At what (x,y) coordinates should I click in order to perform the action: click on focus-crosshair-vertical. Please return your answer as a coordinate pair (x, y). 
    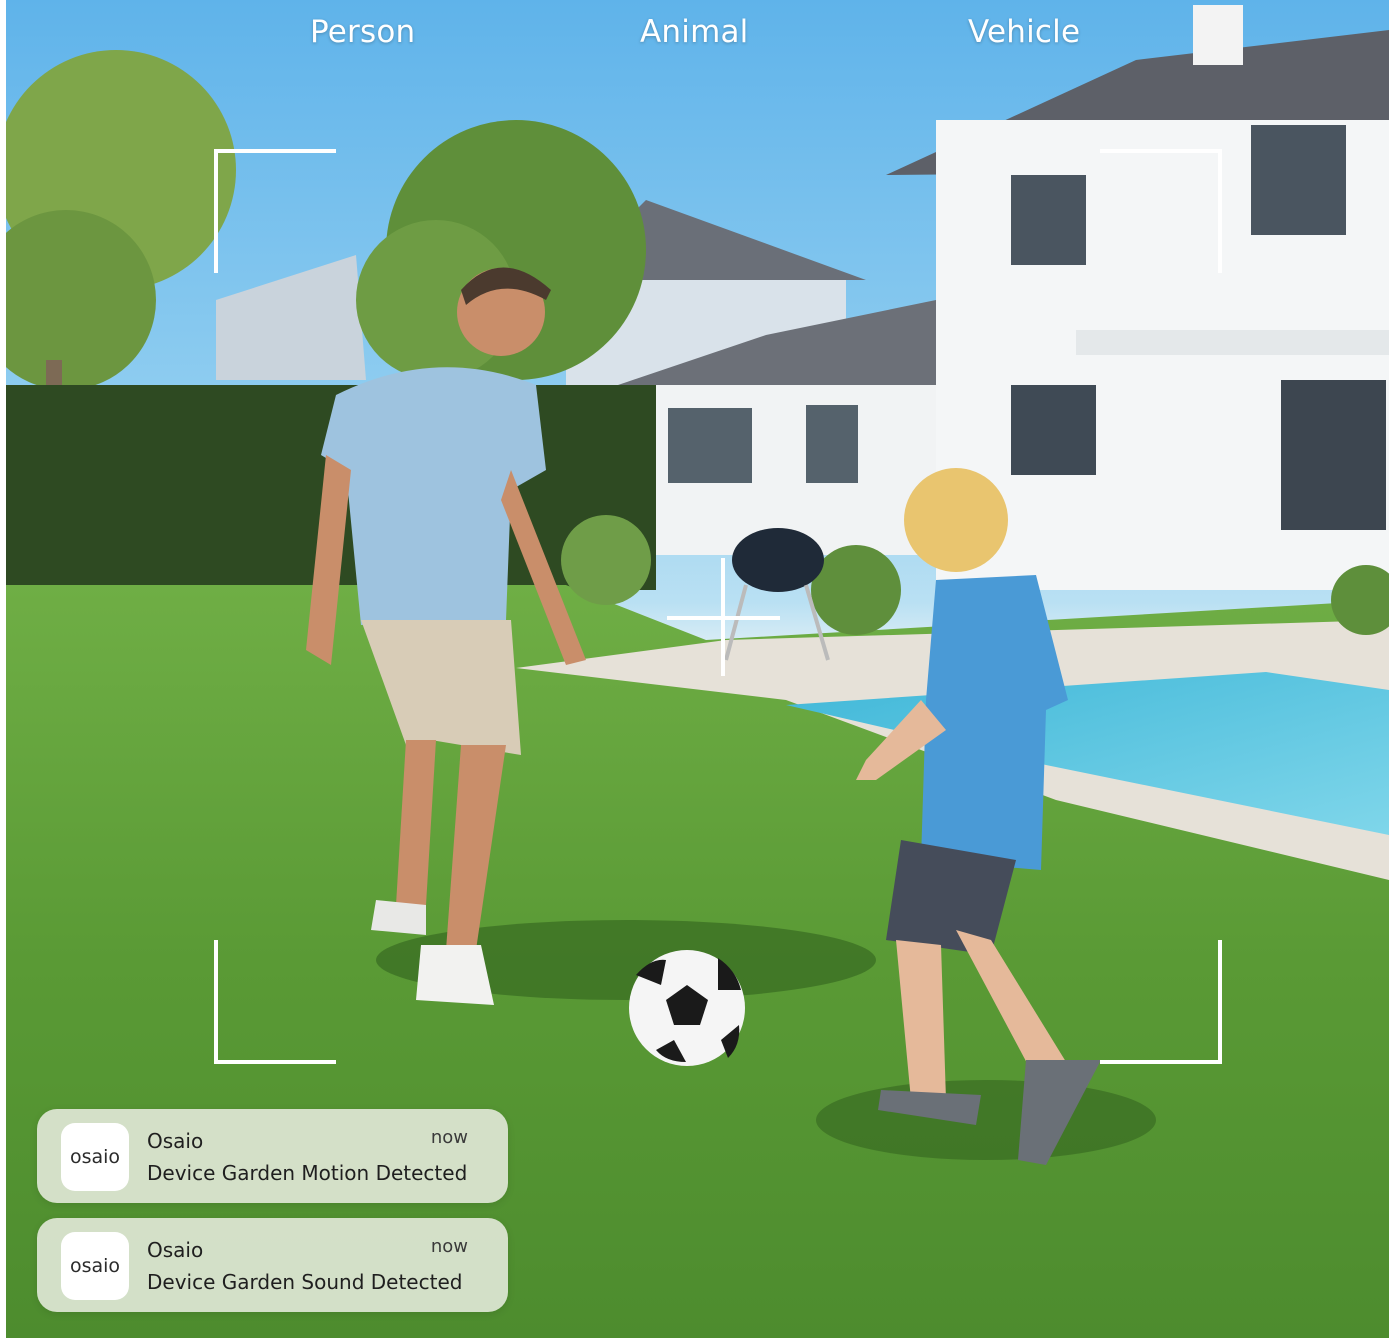
    Looking at the image, I should click on (723, 617).